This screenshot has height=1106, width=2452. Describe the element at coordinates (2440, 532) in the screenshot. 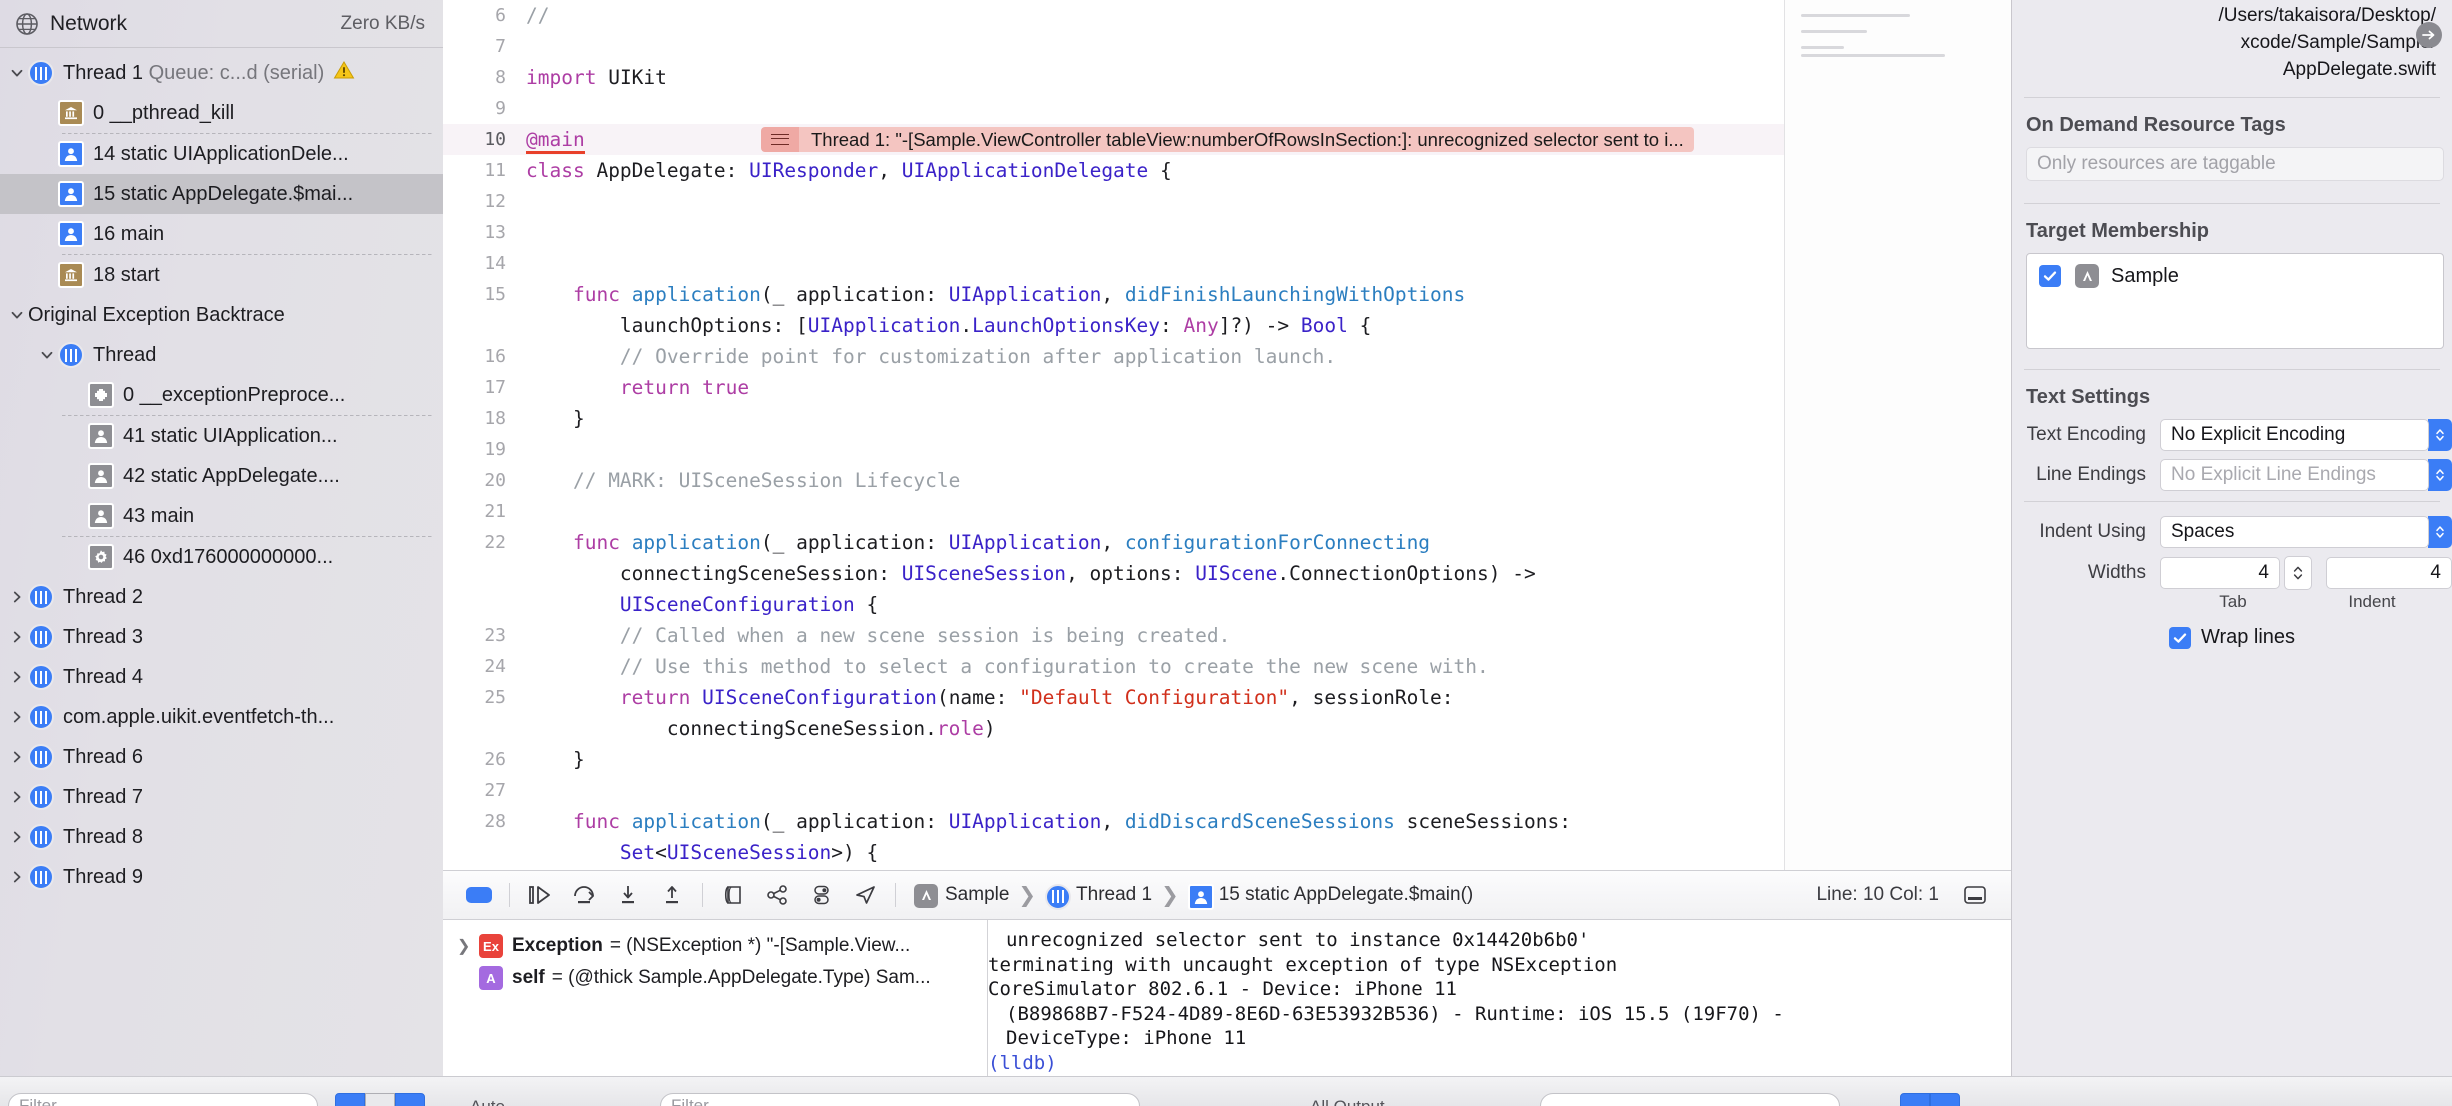

I see `indent-using-popup-arrows` at that location.